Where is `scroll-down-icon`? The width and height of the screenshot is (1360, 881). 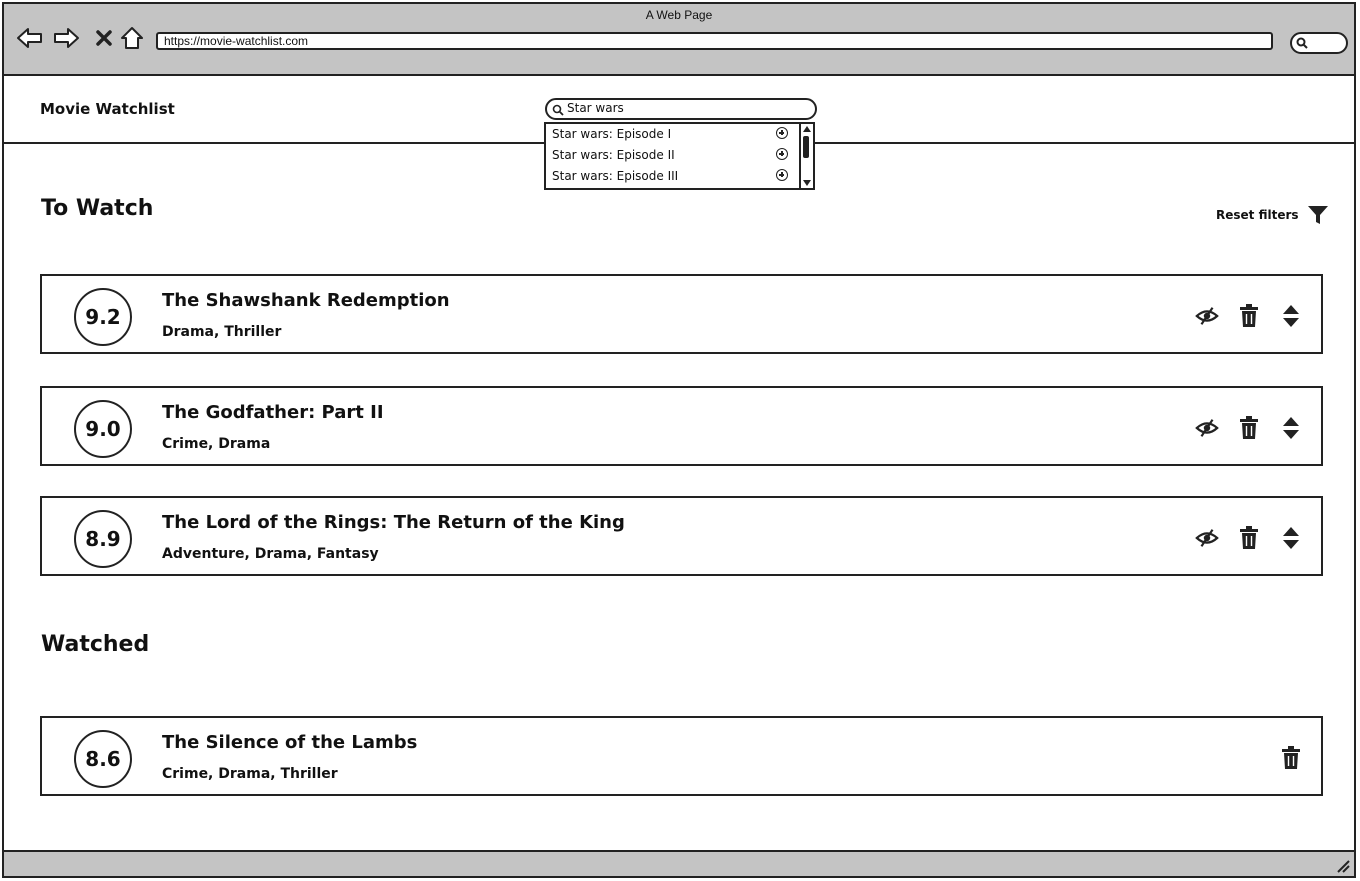 scroll-down-icon is located at coordinates (807, 183).